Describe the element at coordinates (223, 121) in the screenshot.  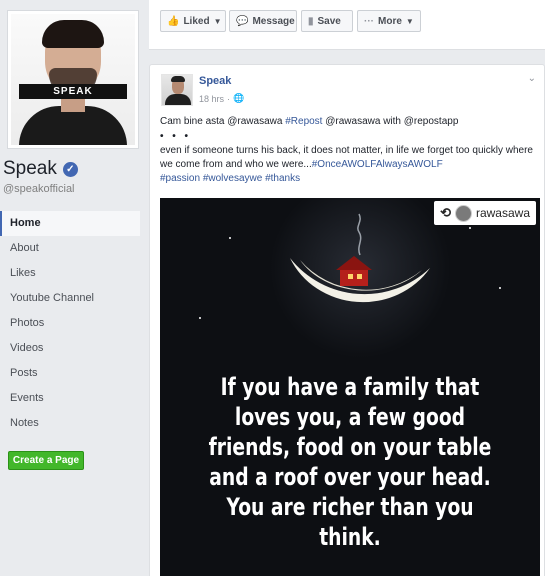
I see `line1-prefix: Cam bine asta @rawasawa` at that location.